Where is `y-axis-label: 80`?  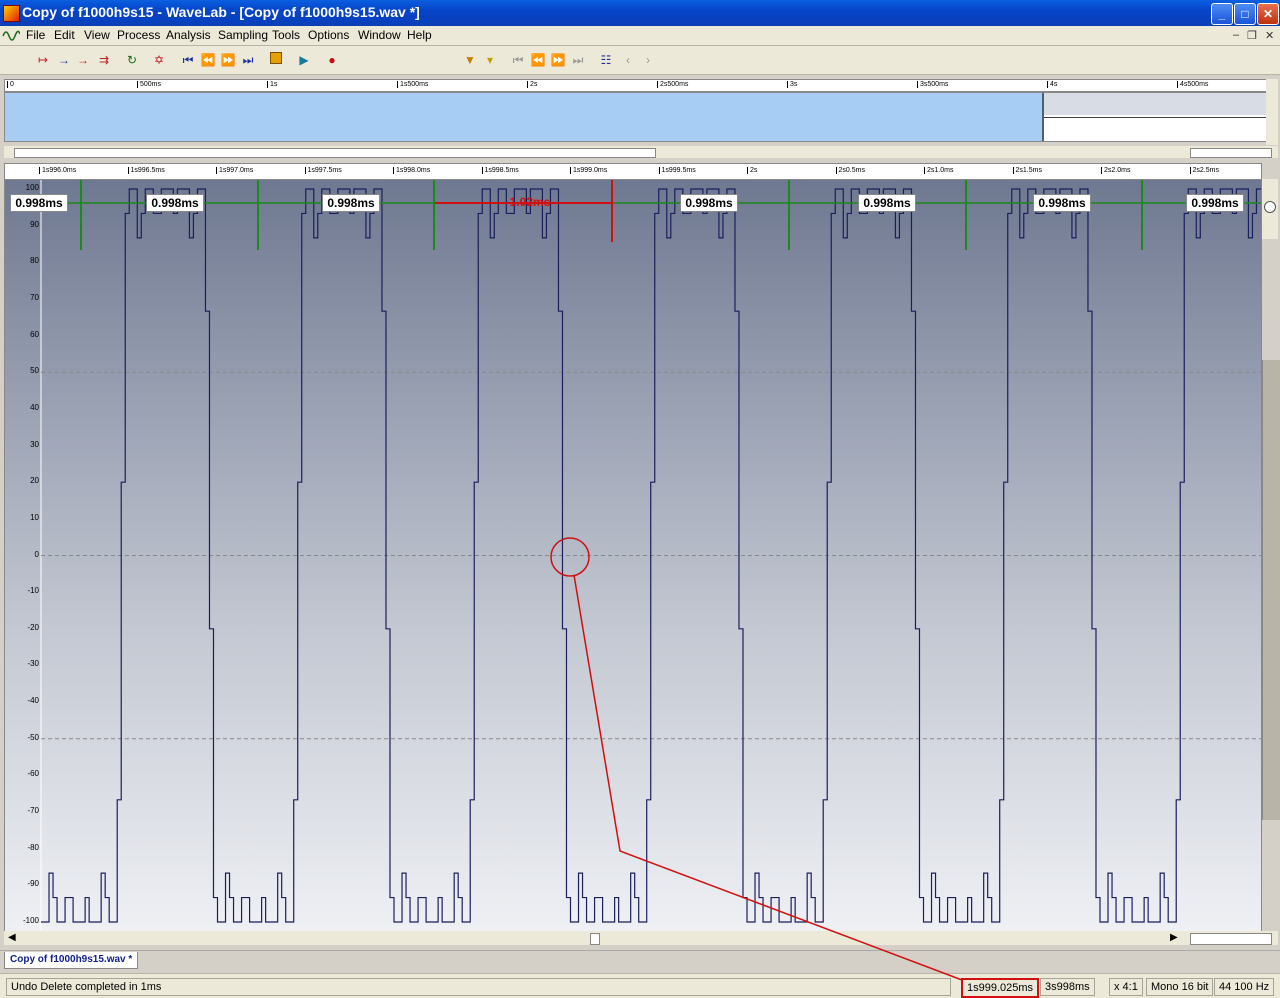
y-axis-label: 80 is located at coordinates (34, 261).